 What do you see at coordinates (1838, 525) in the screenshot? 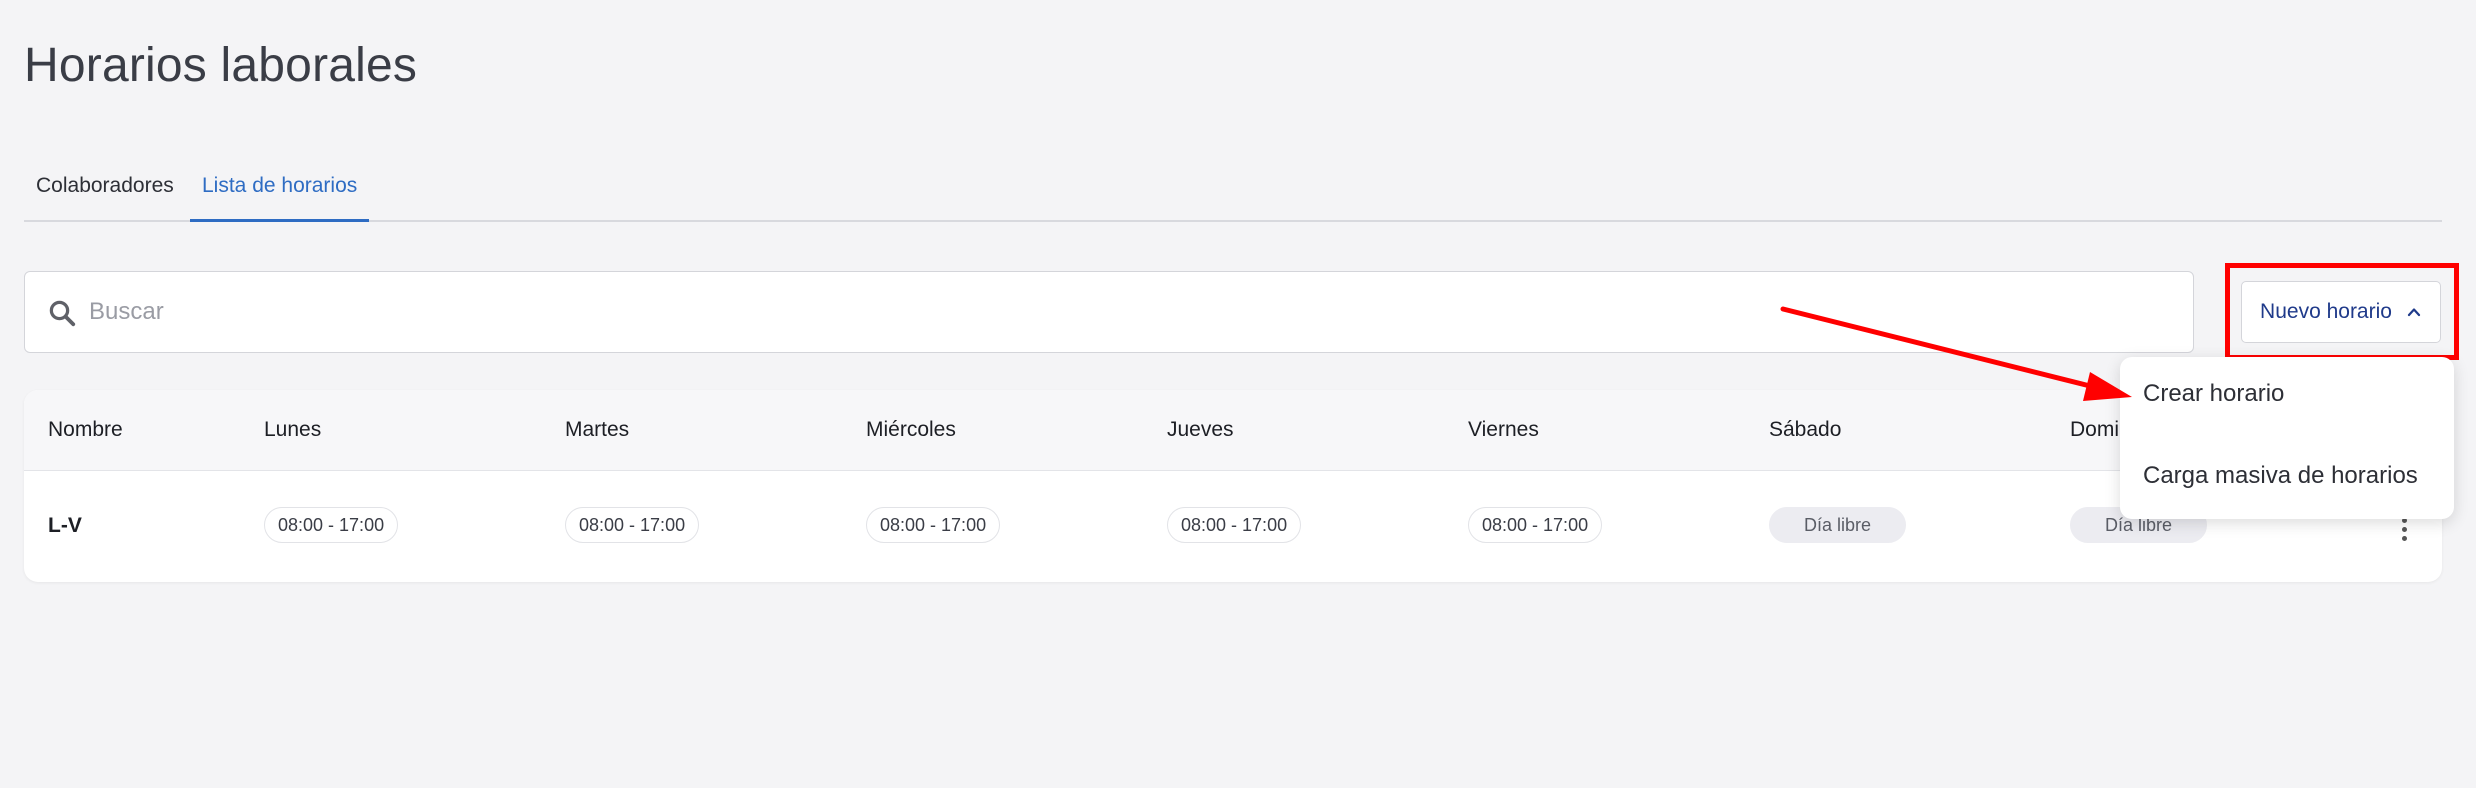
I see `day-off-badge: Día libre` at bounding box center [1838, 525].